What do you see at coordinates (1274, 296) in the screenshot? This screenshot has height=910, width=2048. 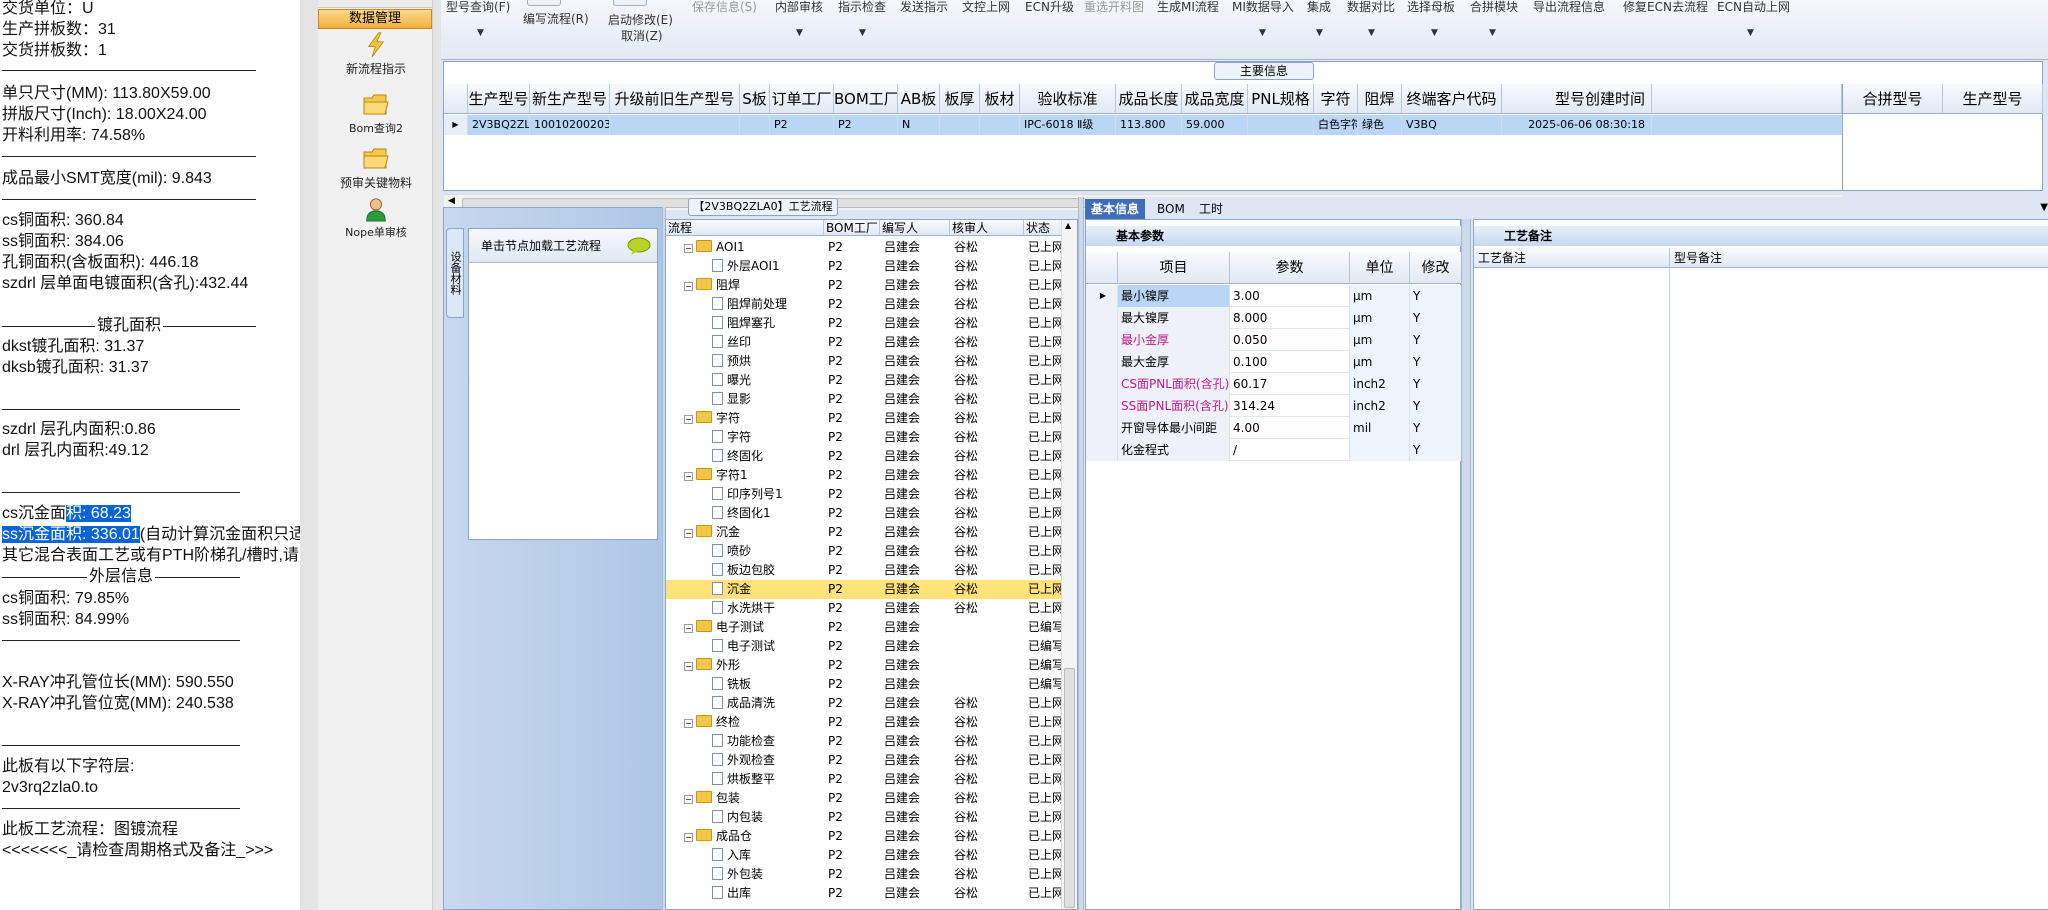 I see `param-row: ▶ 最小镍厚 3.00 μm Y` at bounding box center [1274, 296].